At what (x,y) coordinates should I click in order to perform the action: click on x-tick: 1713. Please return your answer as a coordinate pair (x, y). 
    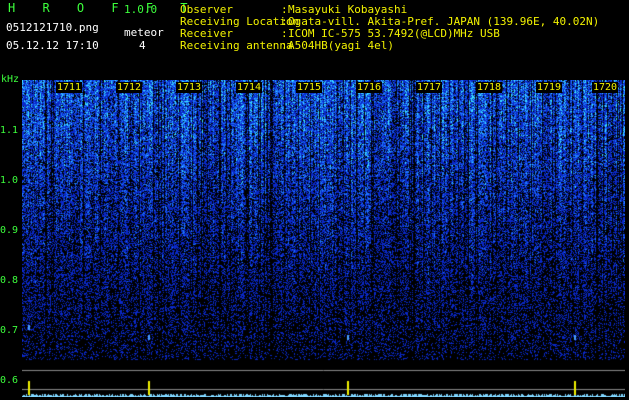
    Looking at the image, I should click on (189, 87).